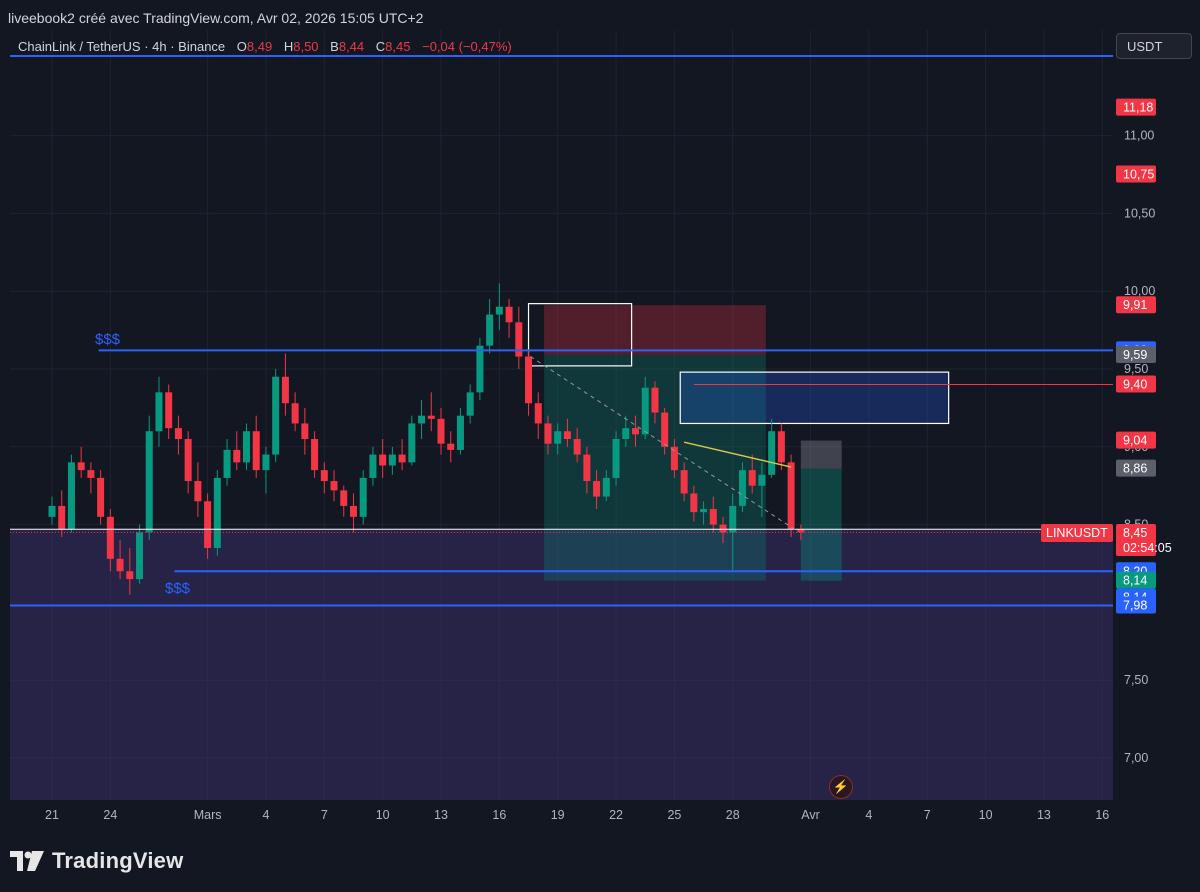 The height and width of the screenshot is (892, 1200). What do you see at coordinates (1135, 441) in the screenshot?
I see `price-label: 9,04` at bounding box center [1135, 441].